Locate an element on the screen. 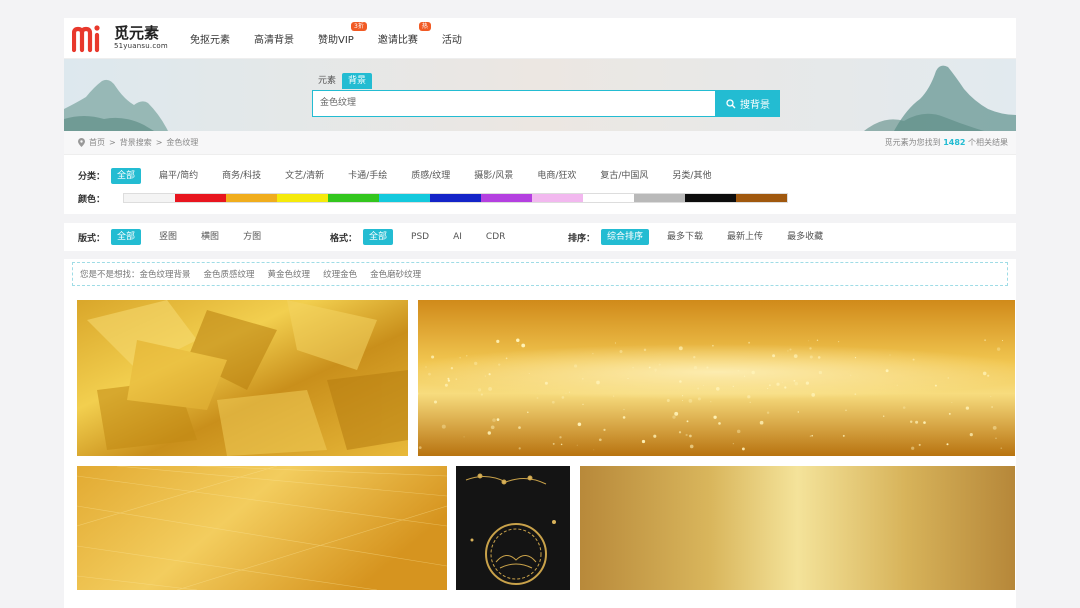 Image resolution: width=1080 pixels, height=608 pixels. sort-chip: 最多收藏 is located at coordinates (805, 237).